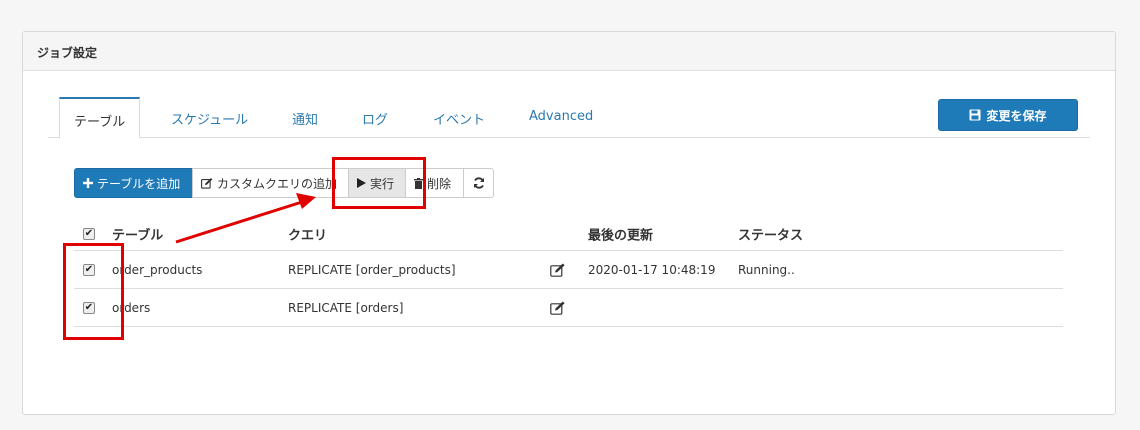 This screenshot has width=1140, height=430. I want to click on save-changes-label: 変更を保存, so click(1016, 115).